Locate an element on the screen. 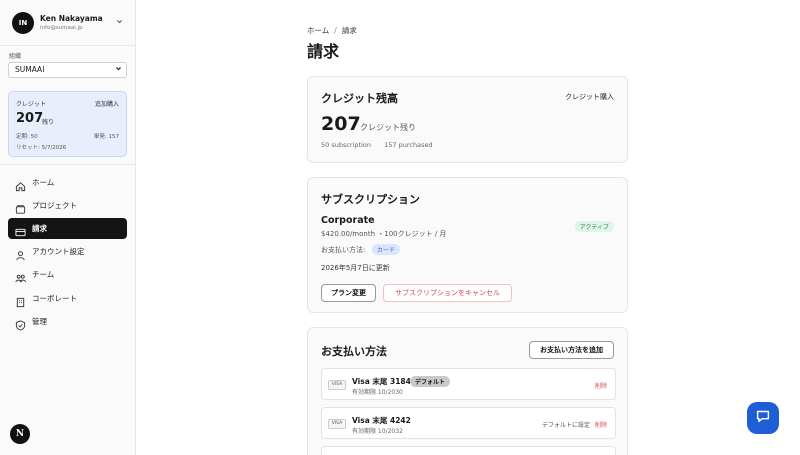  sidebar-item-label: コーポレート is located at coordinates (54, 298).